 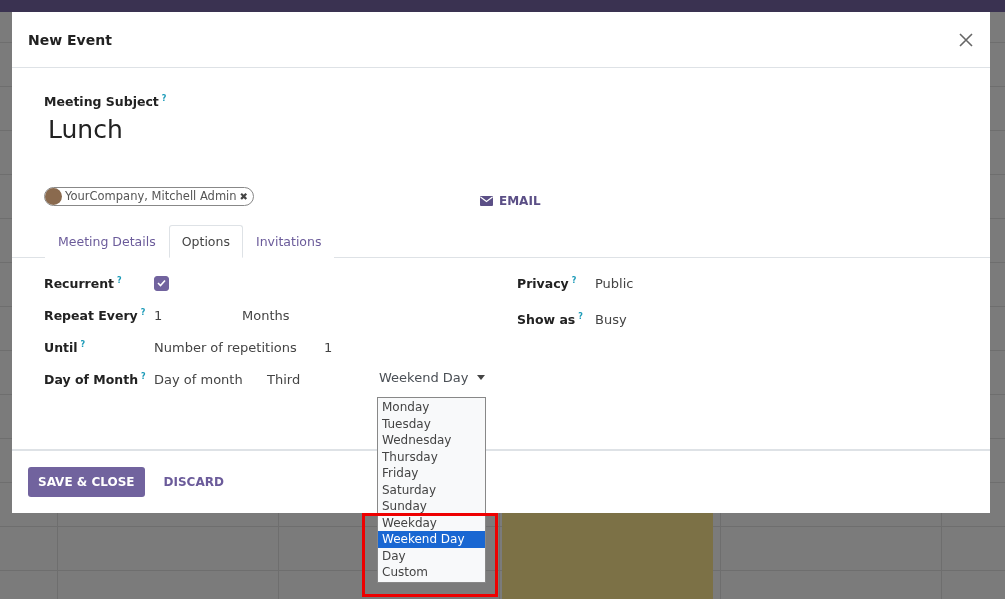 What do you see at coordinates (53, 196) in the screenshot?
I see `avatar-icon` at bounding box center [53, 196].